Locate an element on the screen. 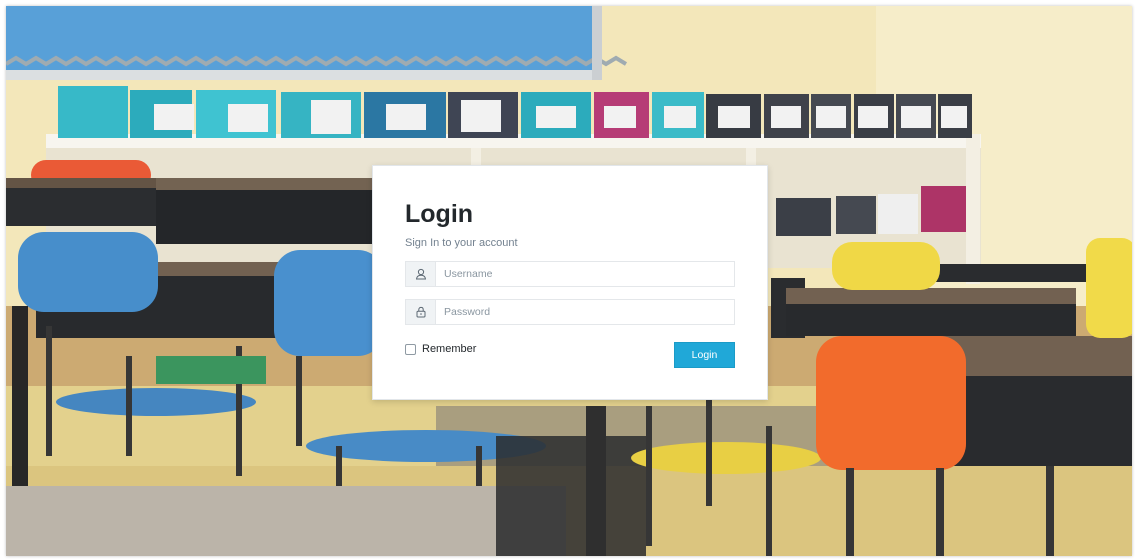 The height and width of the screenshot is (559, 1135). password-input-group is located at coordinates (570, 312).